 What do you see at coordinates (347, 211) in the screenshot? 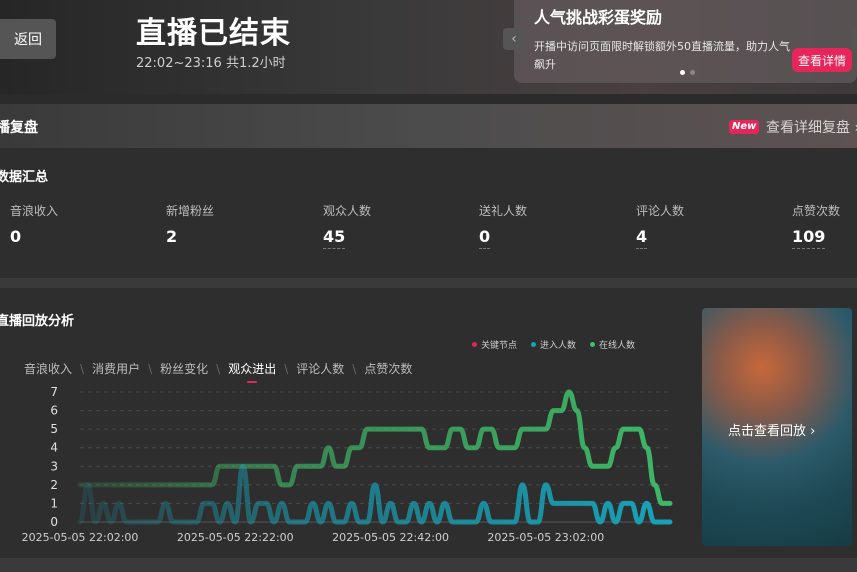
I see `stat-label: 观众人数` at bounding box center [347, 211].